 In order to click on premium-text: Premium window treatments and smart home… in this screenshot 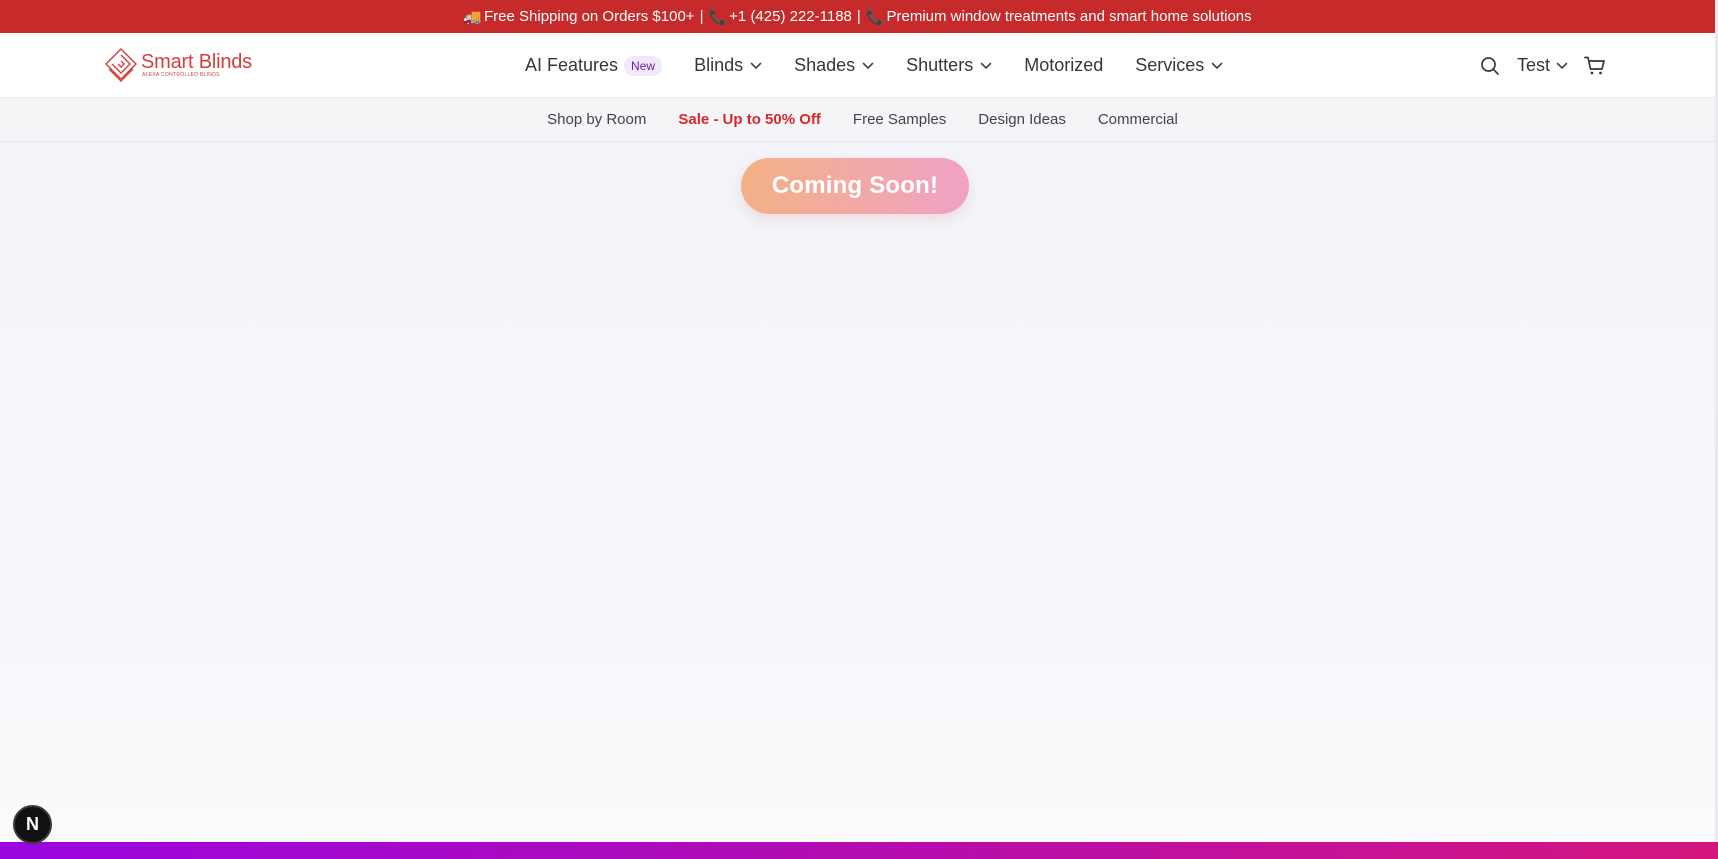, I will do `click(1069, 16)`.